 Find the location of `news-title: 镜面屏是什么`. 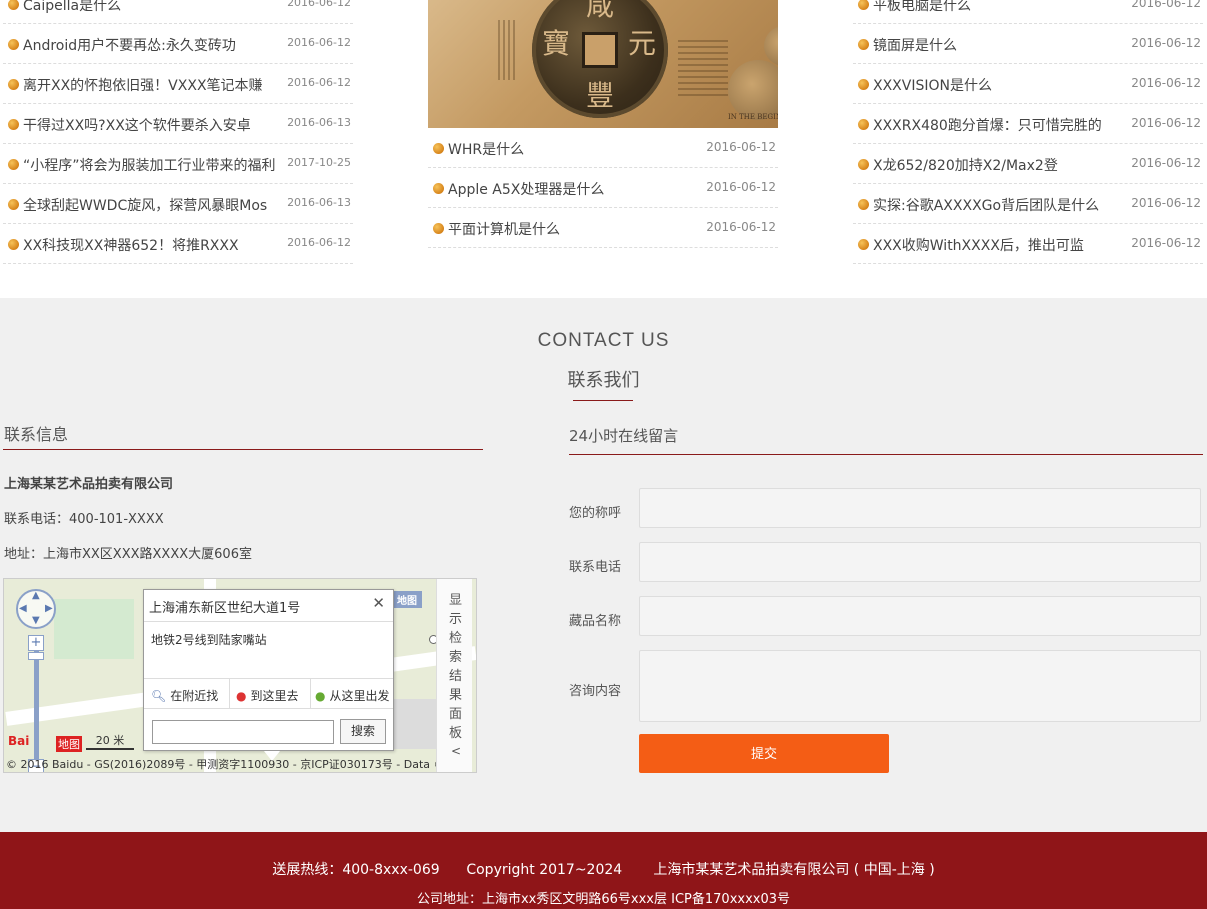

news-title: 镜面屏是什么 is located at coordinates (1007, 45).